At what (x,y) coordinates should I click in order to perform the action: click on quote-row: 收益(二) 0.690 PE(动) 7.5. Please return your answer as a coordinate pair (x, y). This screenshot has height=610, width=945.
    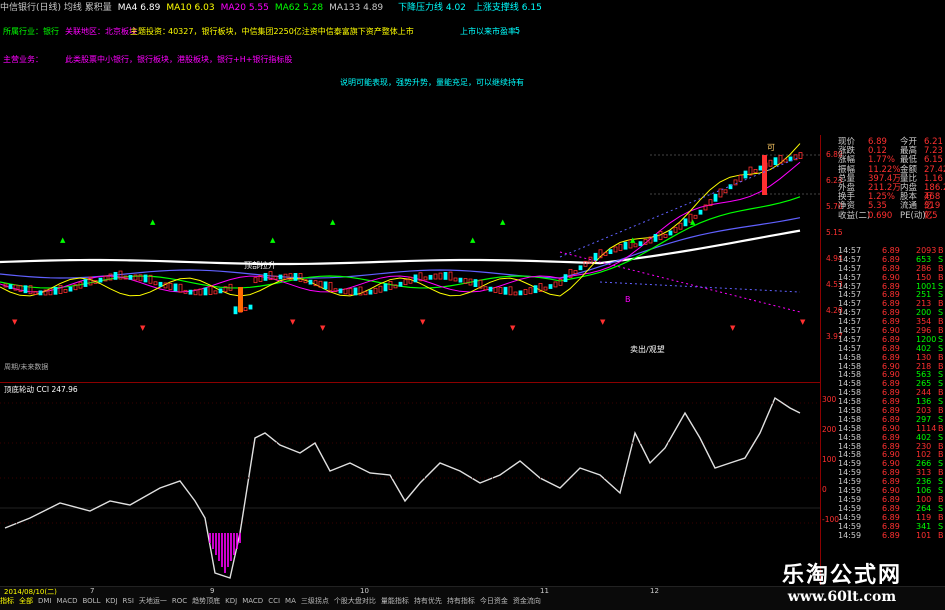
    Looking at the image, I should click on (891, 215).